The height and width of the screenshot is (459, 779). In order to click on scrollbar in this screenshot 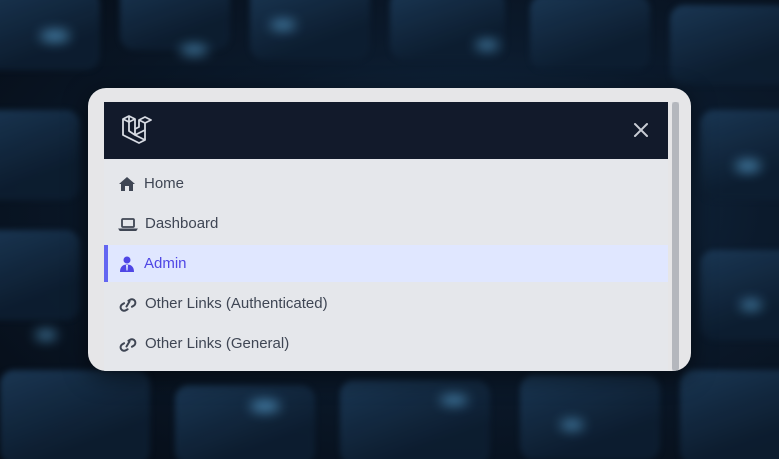, I will do `click(675, 236)`.